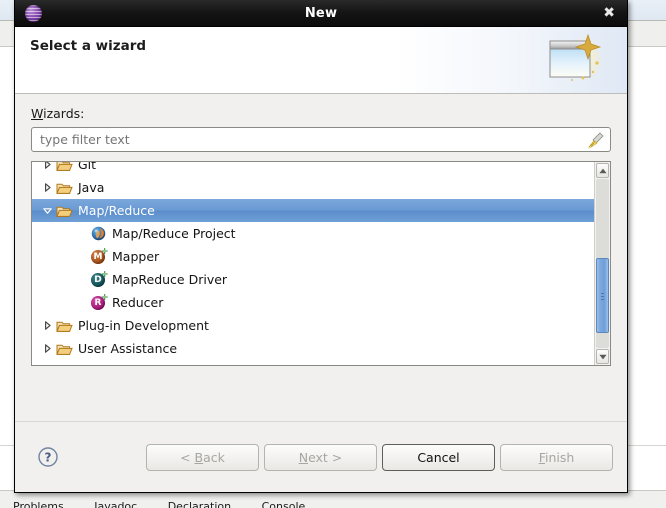 The width and height of the screenshot is (666, 508). What do you see at coordinates (116, 210) in the screenshot?
I see `tree-item-label: Map/Reduce` at bounding box center [116, 210].